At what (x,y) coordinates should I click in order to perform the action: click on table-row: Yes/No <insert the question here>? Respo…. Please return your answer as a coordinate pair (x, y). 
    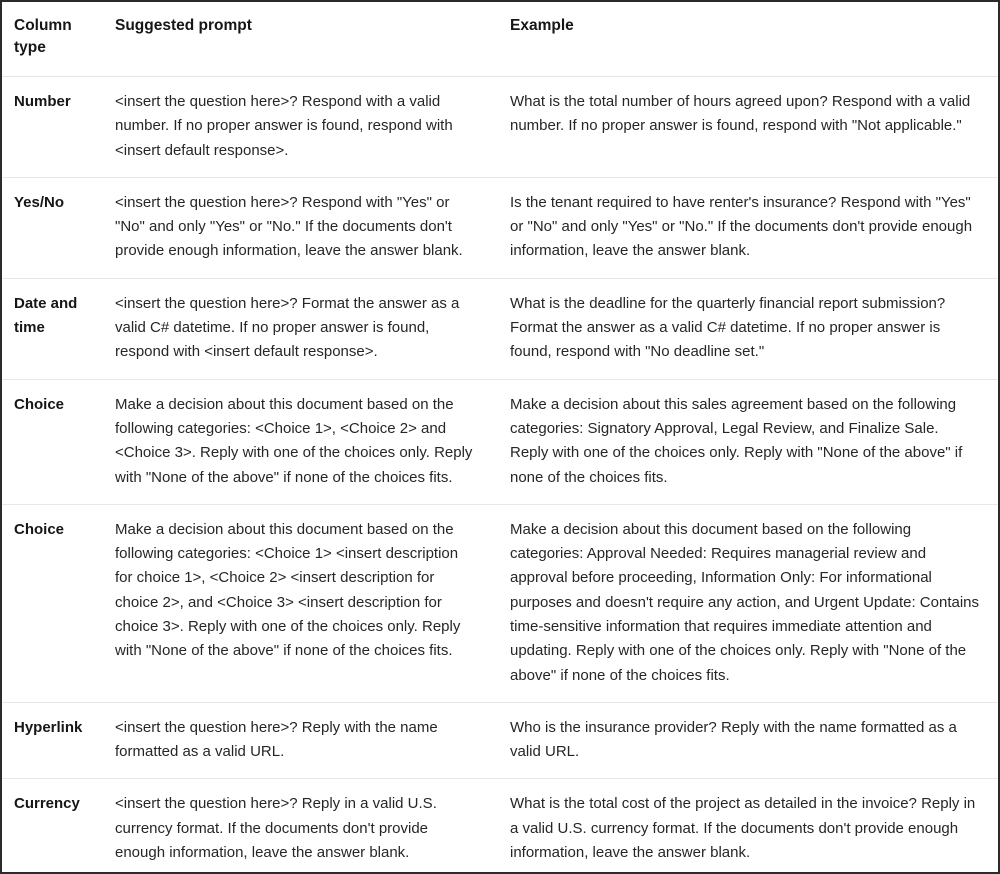
    Looking at the image, I should click on (500, 228).